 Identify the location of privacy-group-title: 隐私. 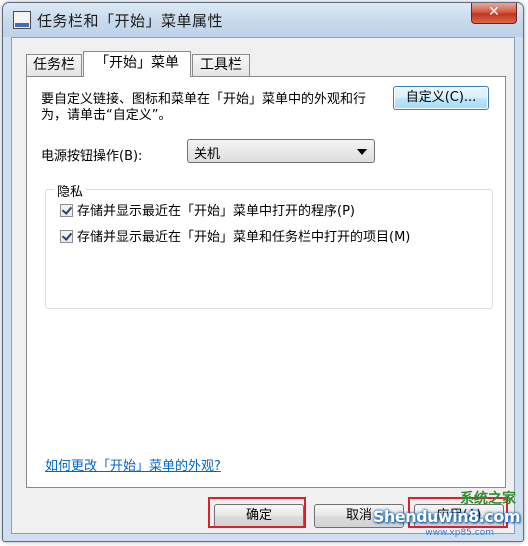
(70, 190).